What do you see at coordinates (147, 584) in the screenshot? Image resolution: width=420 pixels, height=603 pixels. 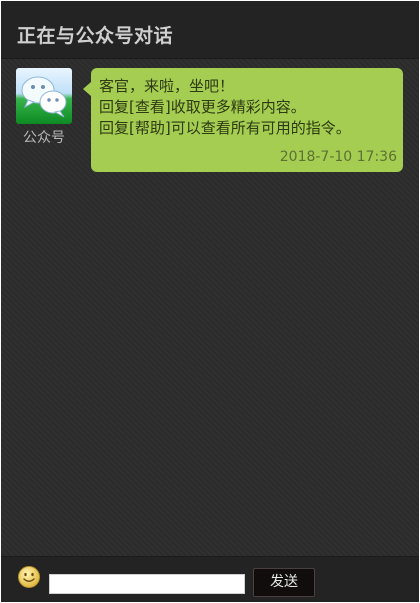 I see `message-input` at bounding box center [147, 584].